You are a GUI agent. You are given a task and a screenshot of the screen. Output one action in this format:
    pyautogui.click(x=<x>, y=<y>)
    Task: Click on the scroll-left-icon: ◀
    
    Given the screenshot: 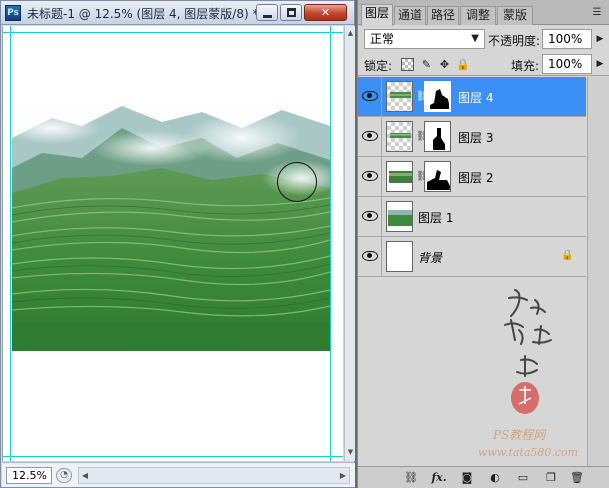 What is the action you would take?
    pyautogui.click(x=85, y=475)
    